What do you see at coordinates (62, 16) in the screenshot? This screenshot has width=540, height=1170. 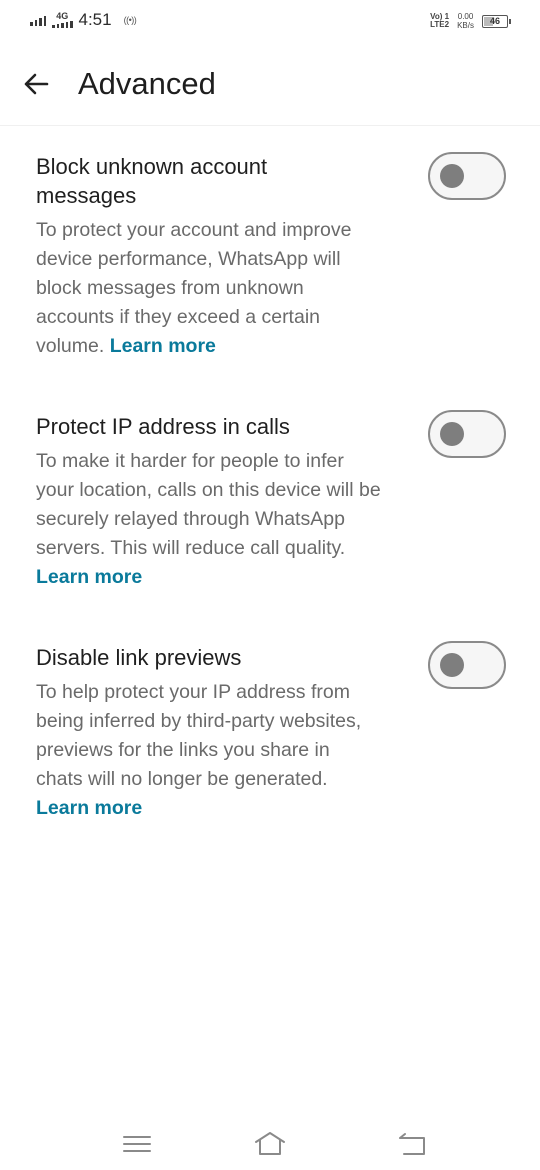 I see `network-type: 4G` at bounding box center [62, 16].